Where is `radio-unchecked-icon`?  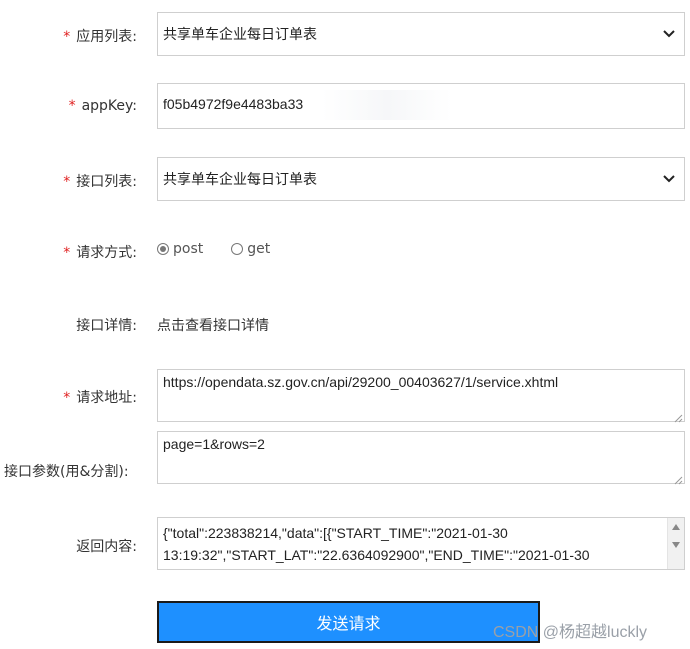
radio-unchecked-icon is located at coordinates (237, 249).